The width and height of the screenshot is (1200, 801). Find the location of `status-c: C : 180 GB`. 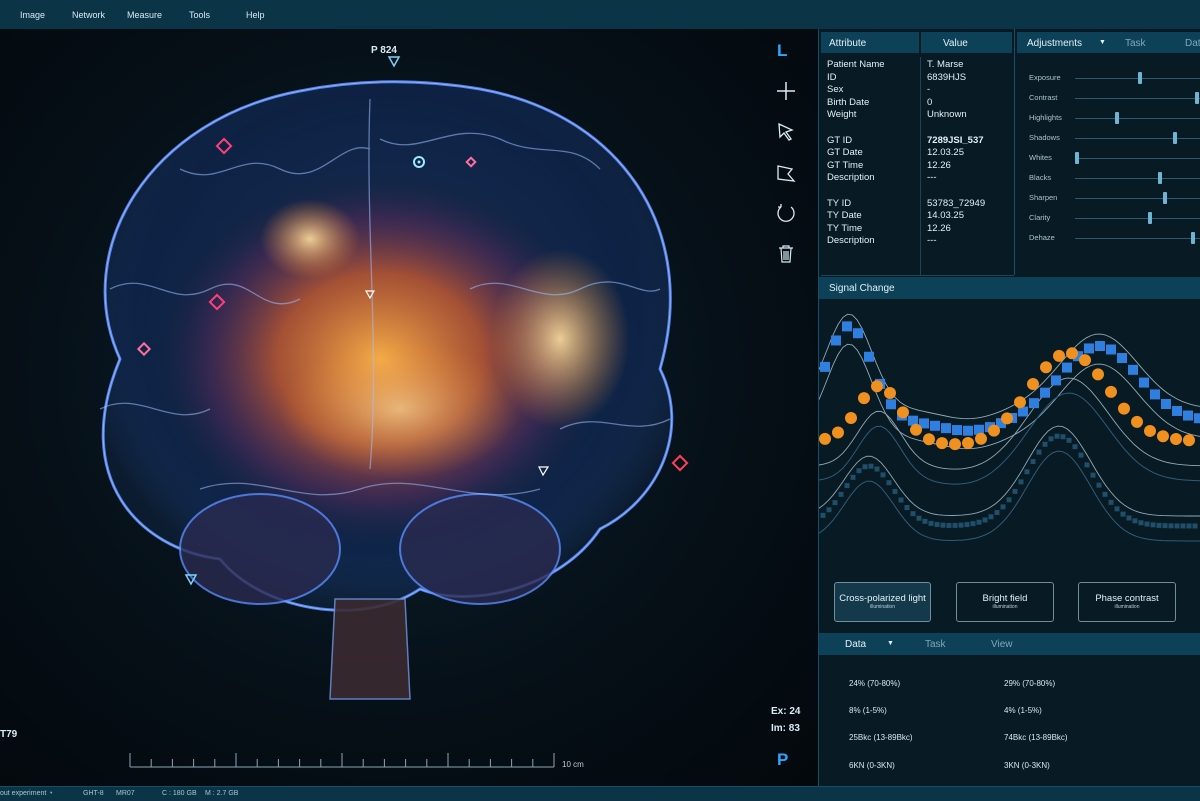

status-c: C : 180 GB is located at coordinates (179, 793).